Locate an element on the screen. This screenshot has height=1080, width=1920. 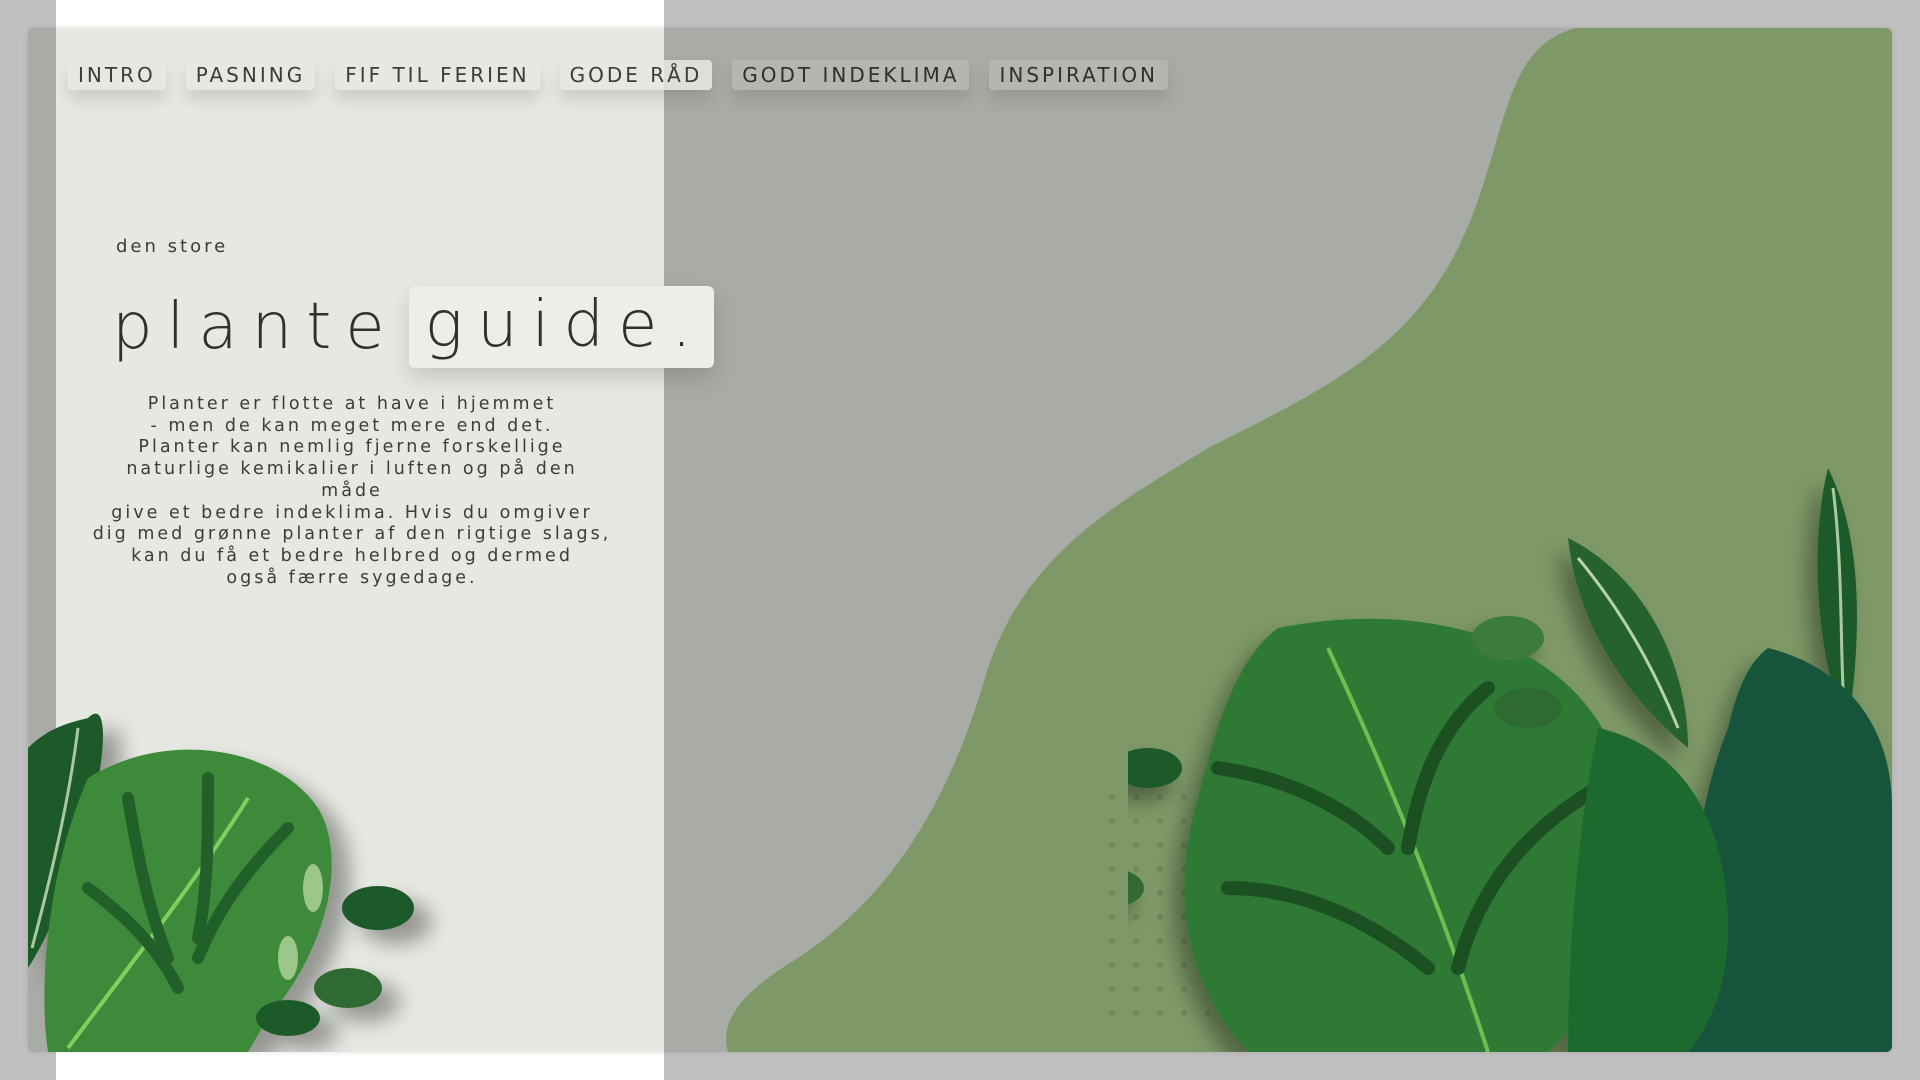
page-title: plante guide. is located at coordinates (413, 327).